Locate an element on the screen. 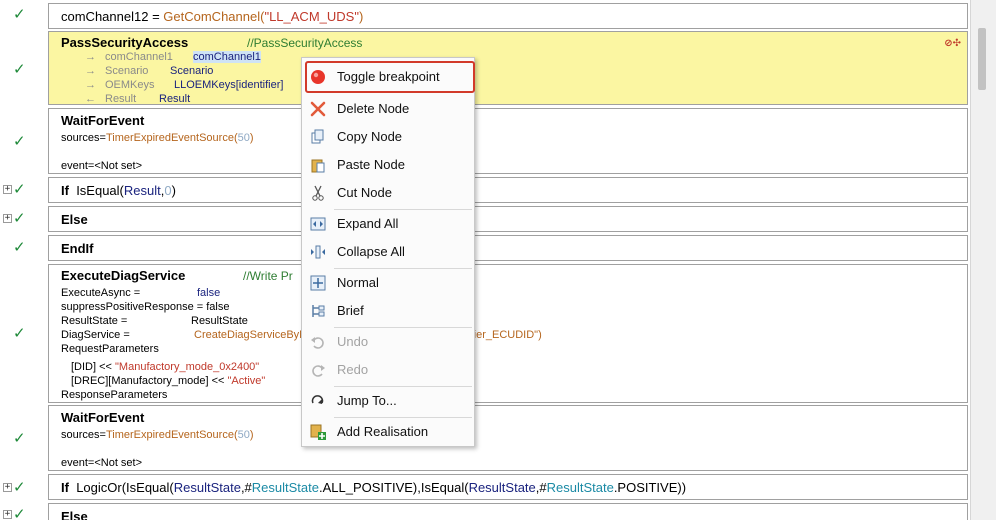 The height and width of the screenshot is (520, 996). node-title: PassSecurityAccess is located at coordinates (125, 42).